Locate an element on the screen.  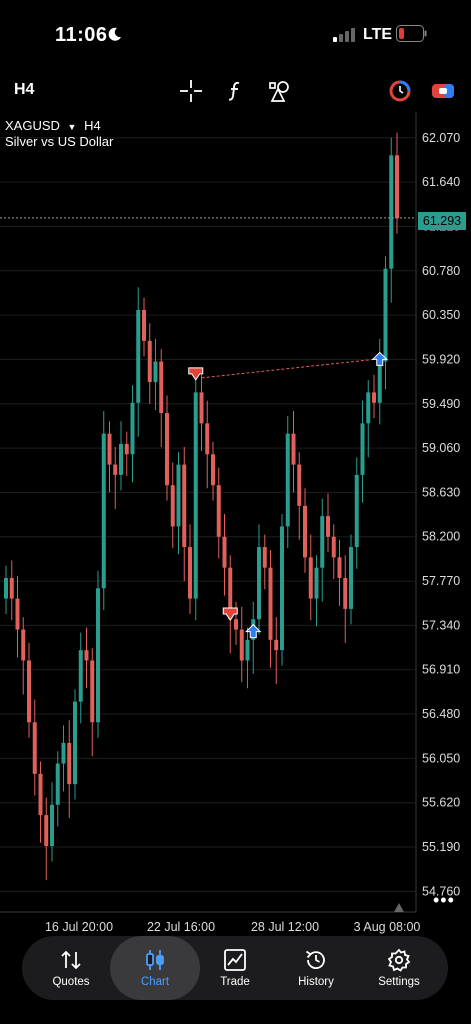
y-tick-label: 59.060 is located at coordinates (441, 448).